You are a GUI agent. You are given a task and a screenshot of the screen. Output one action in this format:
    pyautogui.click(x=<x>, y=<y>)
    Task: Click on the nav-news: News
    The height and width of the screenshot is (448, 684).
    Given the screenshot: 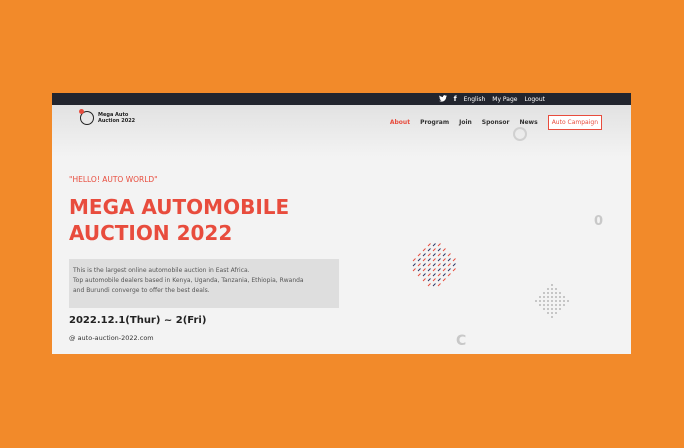 What is the action you would take?
    pyautogui.click(x=528, y=122)
    